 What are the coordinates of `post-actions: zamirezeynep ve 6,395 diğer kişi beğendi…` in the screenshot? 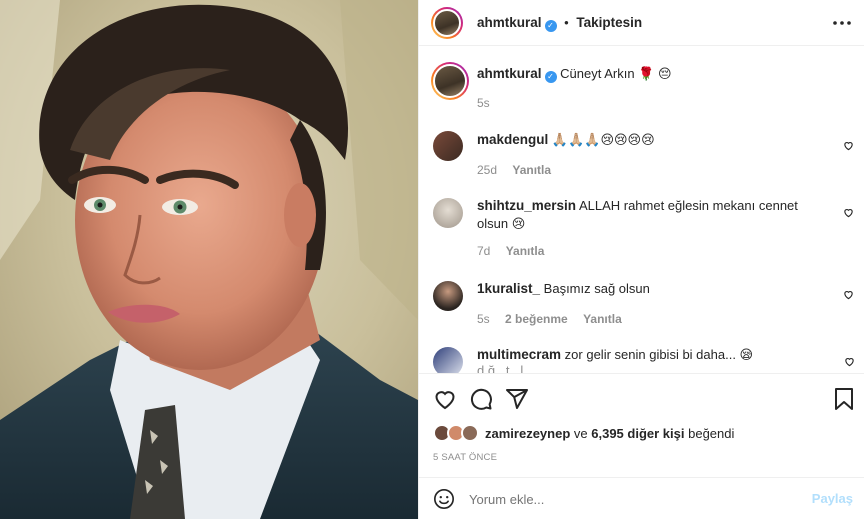 It's located at (641, 425).